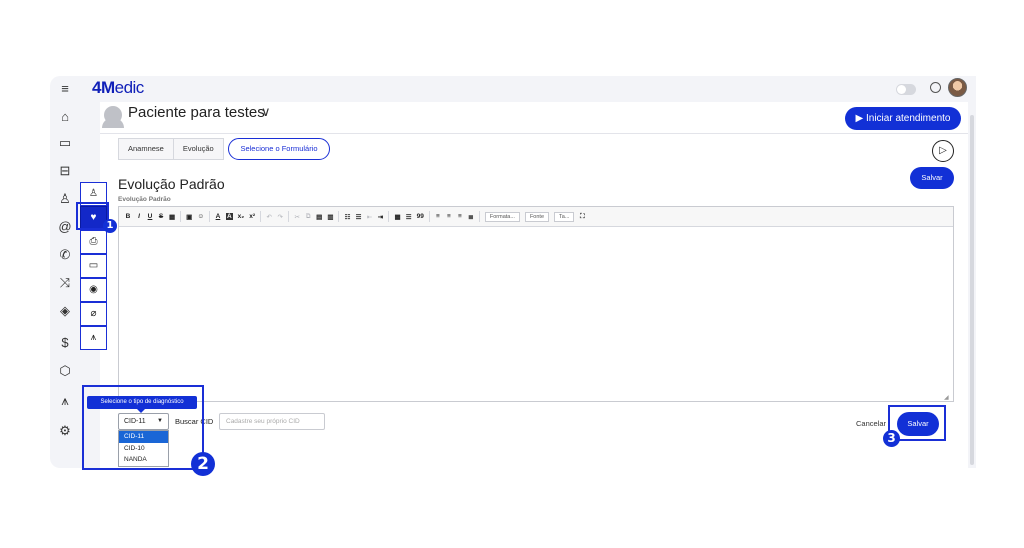  What do you see at coordinates (203, 464) in the screenshot?
I see `step-badge-2: 2` at bounding box center [203, 464].